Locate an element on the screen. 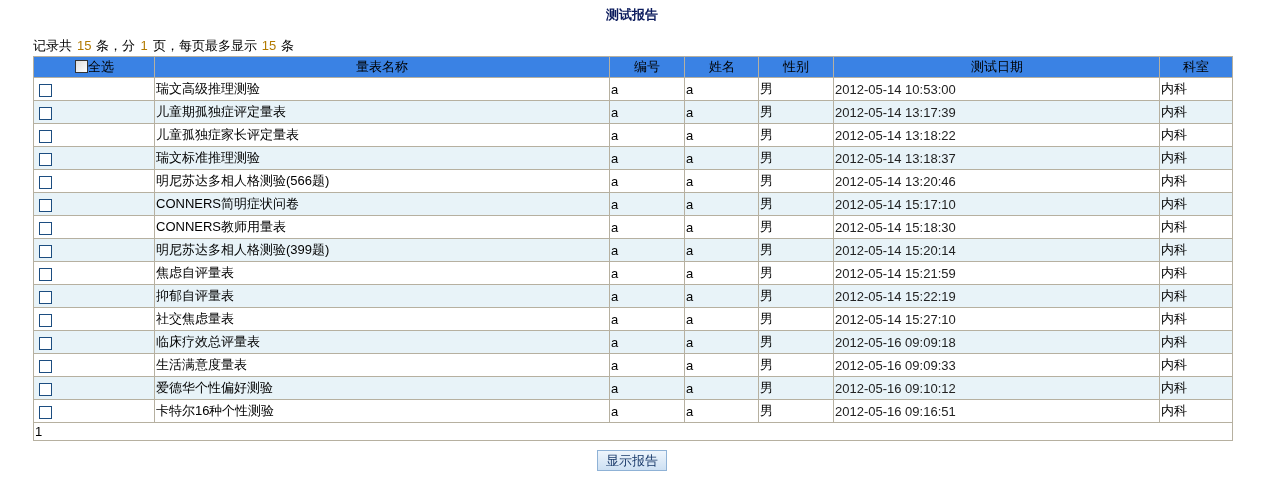 Image resolution: width=1264 pixels, height=494 pixels. table-cell: 2012-05-16 09:10:12 is located at coordinates (996, 388).